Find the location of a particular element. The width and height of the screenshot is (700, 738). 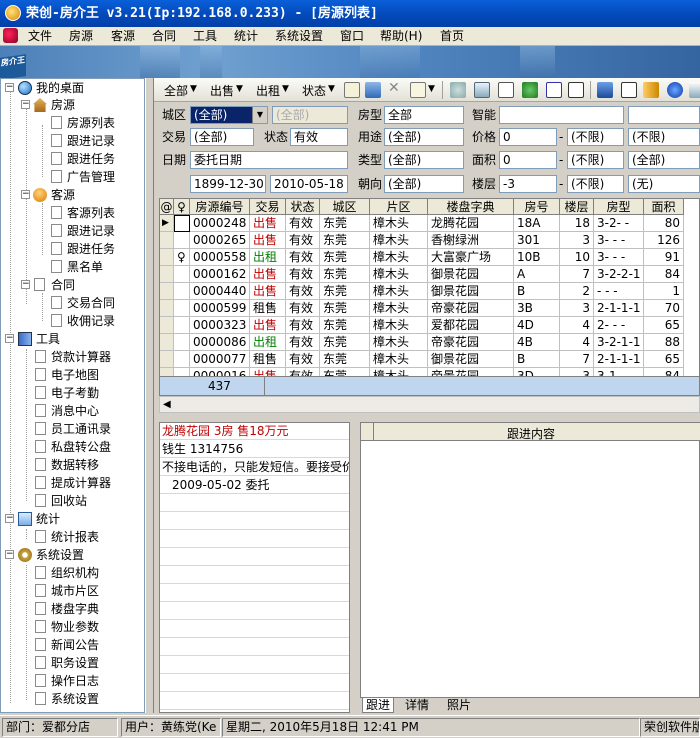

grid-header-cell: 面积 is located at coordinates (664, 207).